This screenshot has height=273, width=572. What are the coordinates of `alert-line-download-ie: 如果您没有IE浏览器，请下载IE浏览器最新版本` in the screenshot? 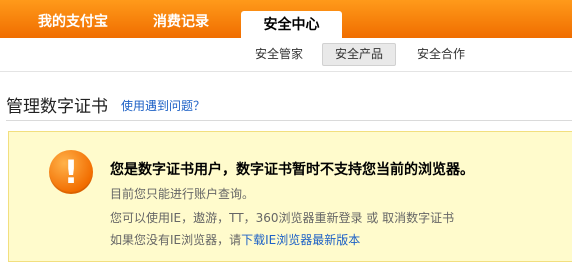 It's located at (235, 239).